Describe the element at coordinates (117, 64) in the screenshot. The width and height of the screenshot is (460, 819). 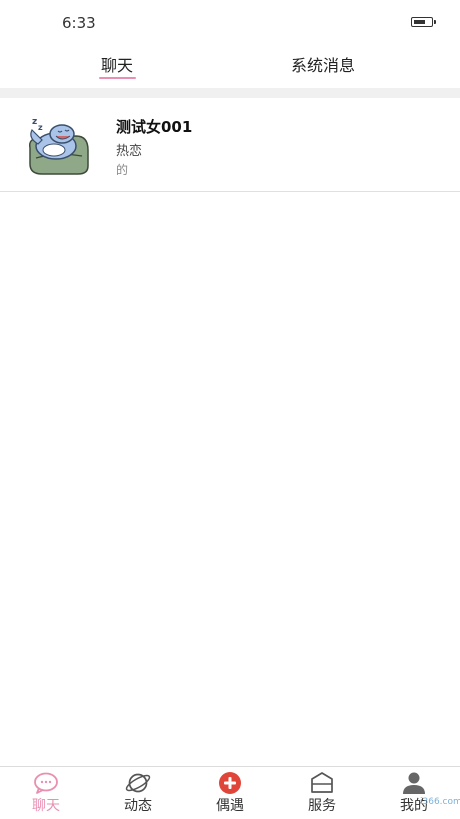
I see `tab-chat: 聊天` at that location.